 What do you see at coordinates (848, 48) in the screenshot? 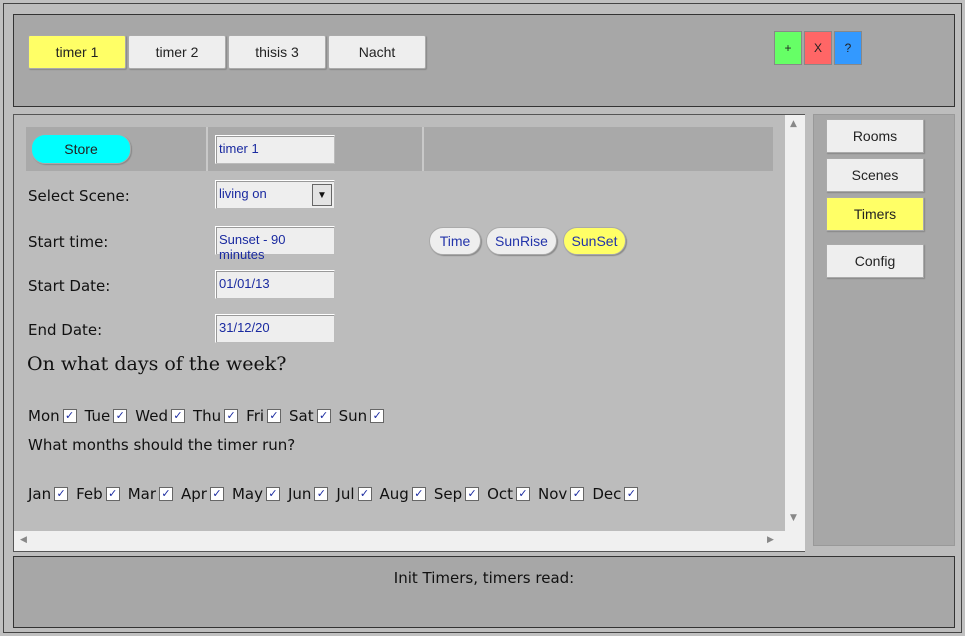
I see `help-button: ?` at bounding box center [848, 48].